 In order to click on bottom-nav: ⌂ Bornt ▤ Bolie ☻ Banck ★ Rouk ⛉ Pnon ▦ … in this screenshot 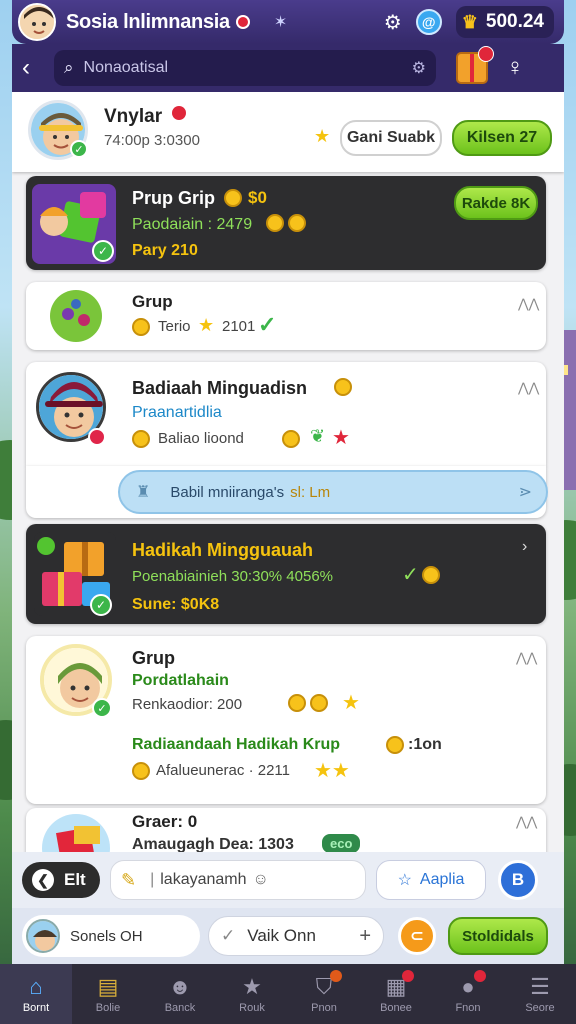, I will do `click(288, 994)`.